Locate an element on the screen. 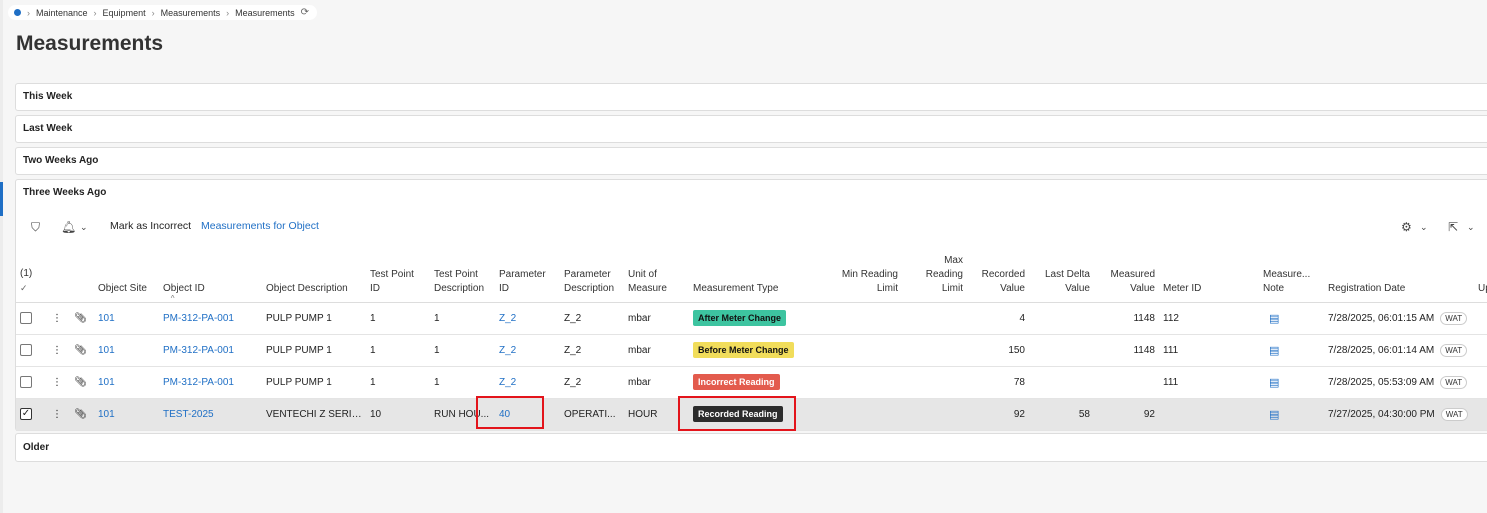  column-header-measure-note: Measure... Note is located at coordinates (1291, 276).